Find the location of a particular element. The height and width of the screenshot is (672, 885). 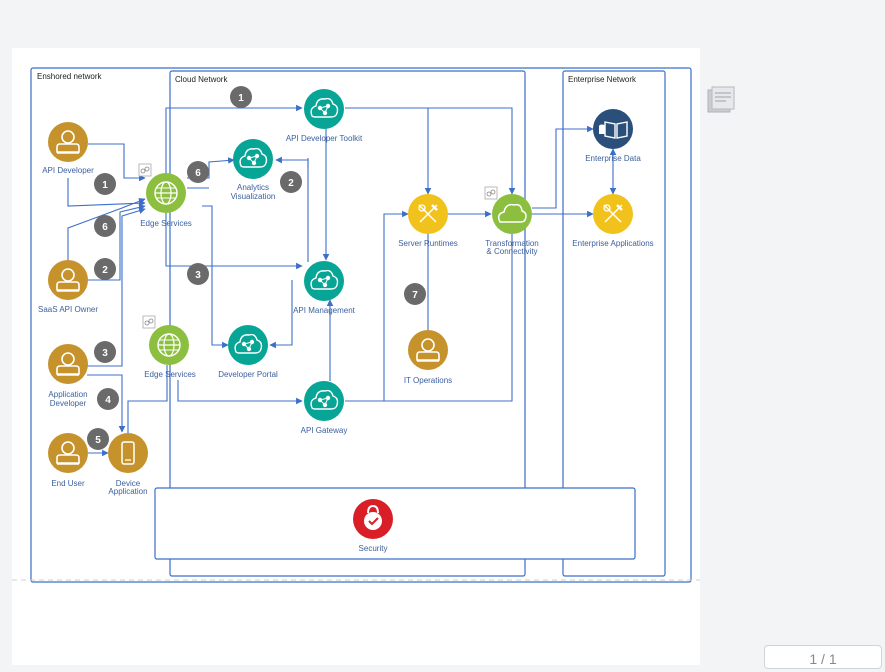

enterprise-applications-label: Enterprise Applications is located at coordinates (612, 243).